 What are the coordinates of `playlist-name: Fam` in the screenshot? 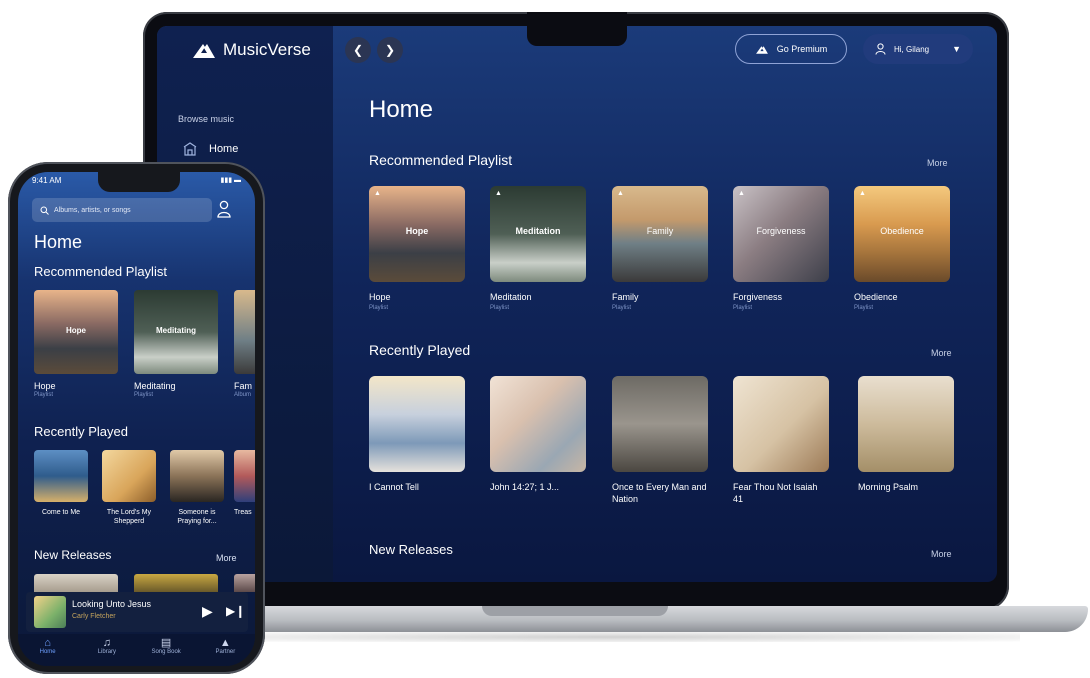 It's located at (243, 386).